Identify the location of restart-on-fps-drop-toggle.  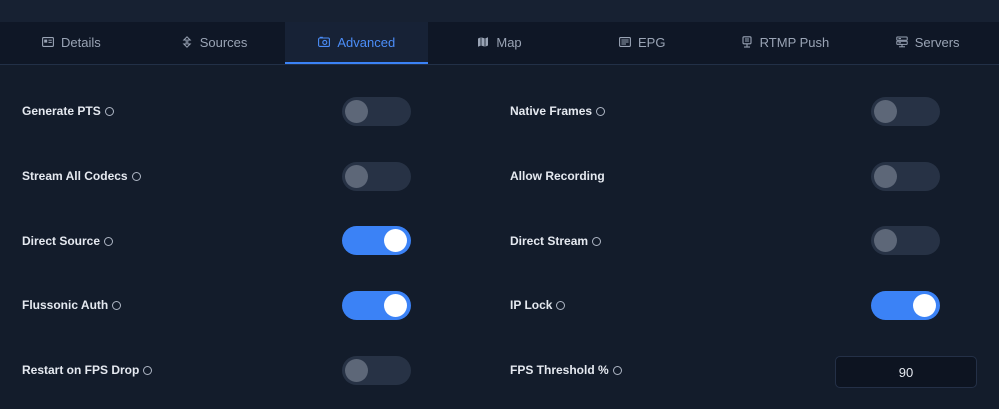
(376, 370).